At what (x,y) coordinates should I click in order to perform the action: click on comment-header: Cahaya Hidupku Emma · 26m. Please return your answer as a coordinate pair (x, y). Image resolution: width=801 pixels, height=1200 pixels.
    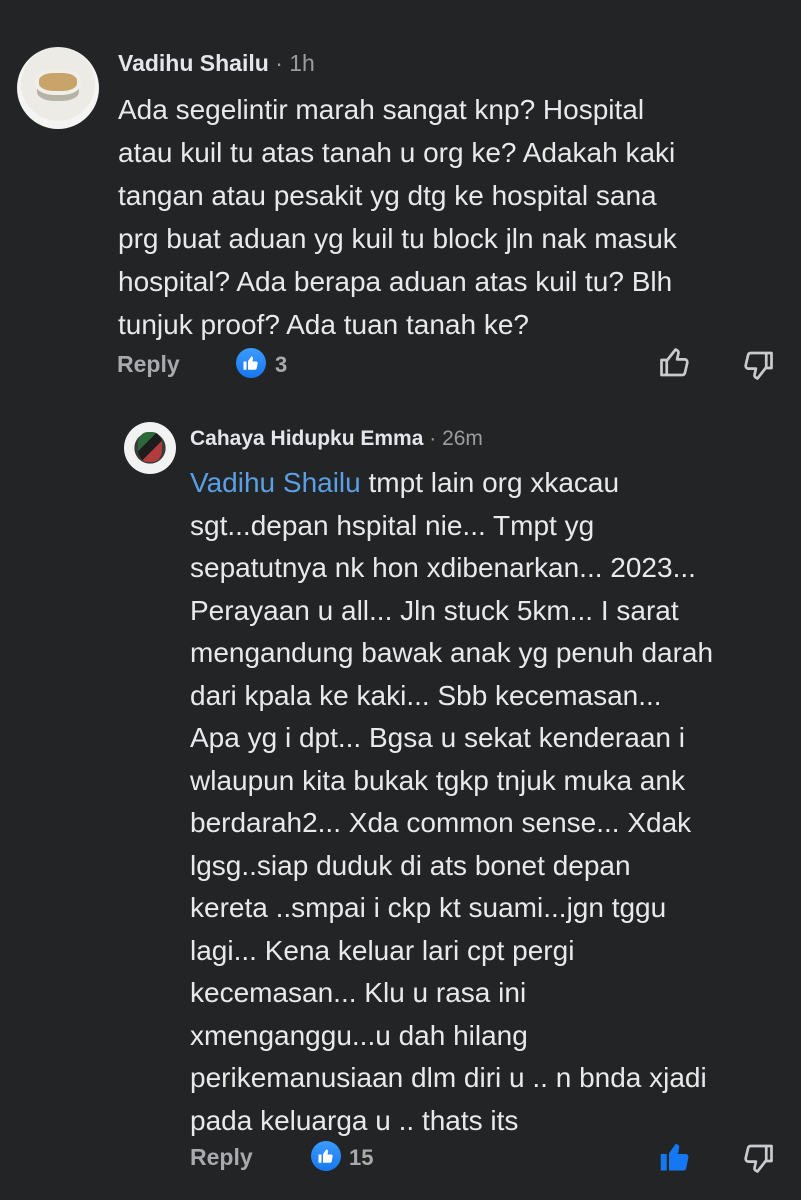
    Looking at the image, I should click on (336, 439).